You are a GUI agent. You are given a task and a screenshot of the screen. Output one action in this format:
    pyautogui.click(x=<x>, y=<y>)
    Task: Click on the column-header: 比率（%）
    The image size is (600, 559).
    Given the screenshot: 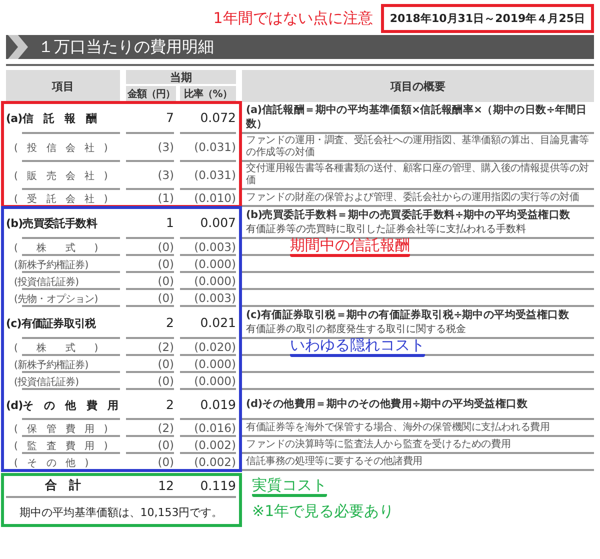 What is the action you would take?
    pyautogui.click(x=208, y=94)
    